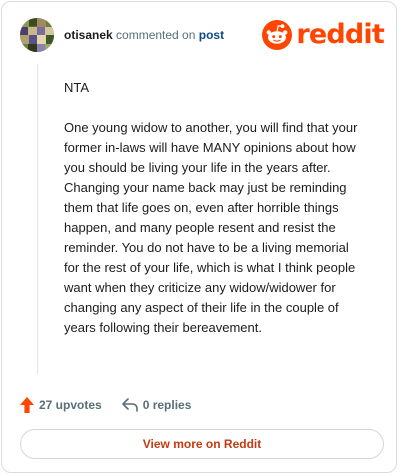 This screenshot has width=400, height=476. I want to click on reddit-logo: reddit, so click(323, 35).